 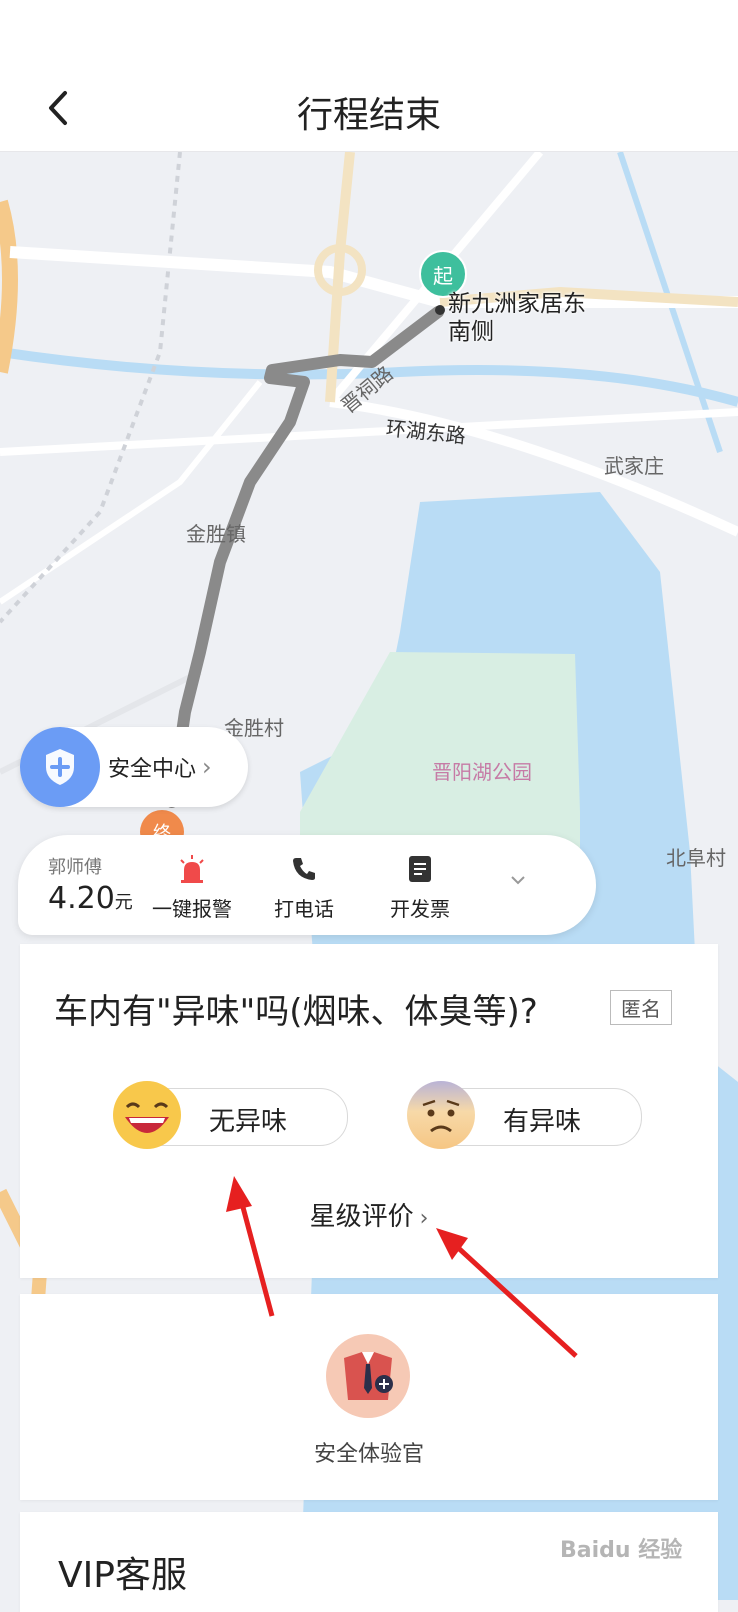 What do you see at coordinates (248, 1122) in the screenshot?
I see `no-odor-label: 无异味` at bounding box center [248, 1122].